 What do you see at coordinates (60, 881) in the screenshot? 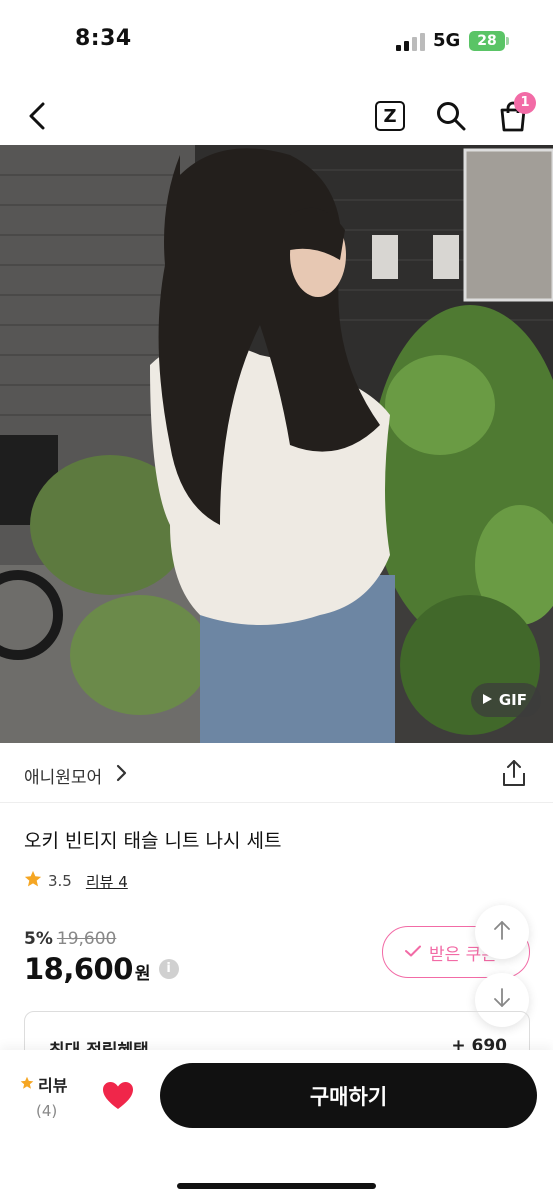
I see `rating-value: 3.5` at bounding box center [60, 881].